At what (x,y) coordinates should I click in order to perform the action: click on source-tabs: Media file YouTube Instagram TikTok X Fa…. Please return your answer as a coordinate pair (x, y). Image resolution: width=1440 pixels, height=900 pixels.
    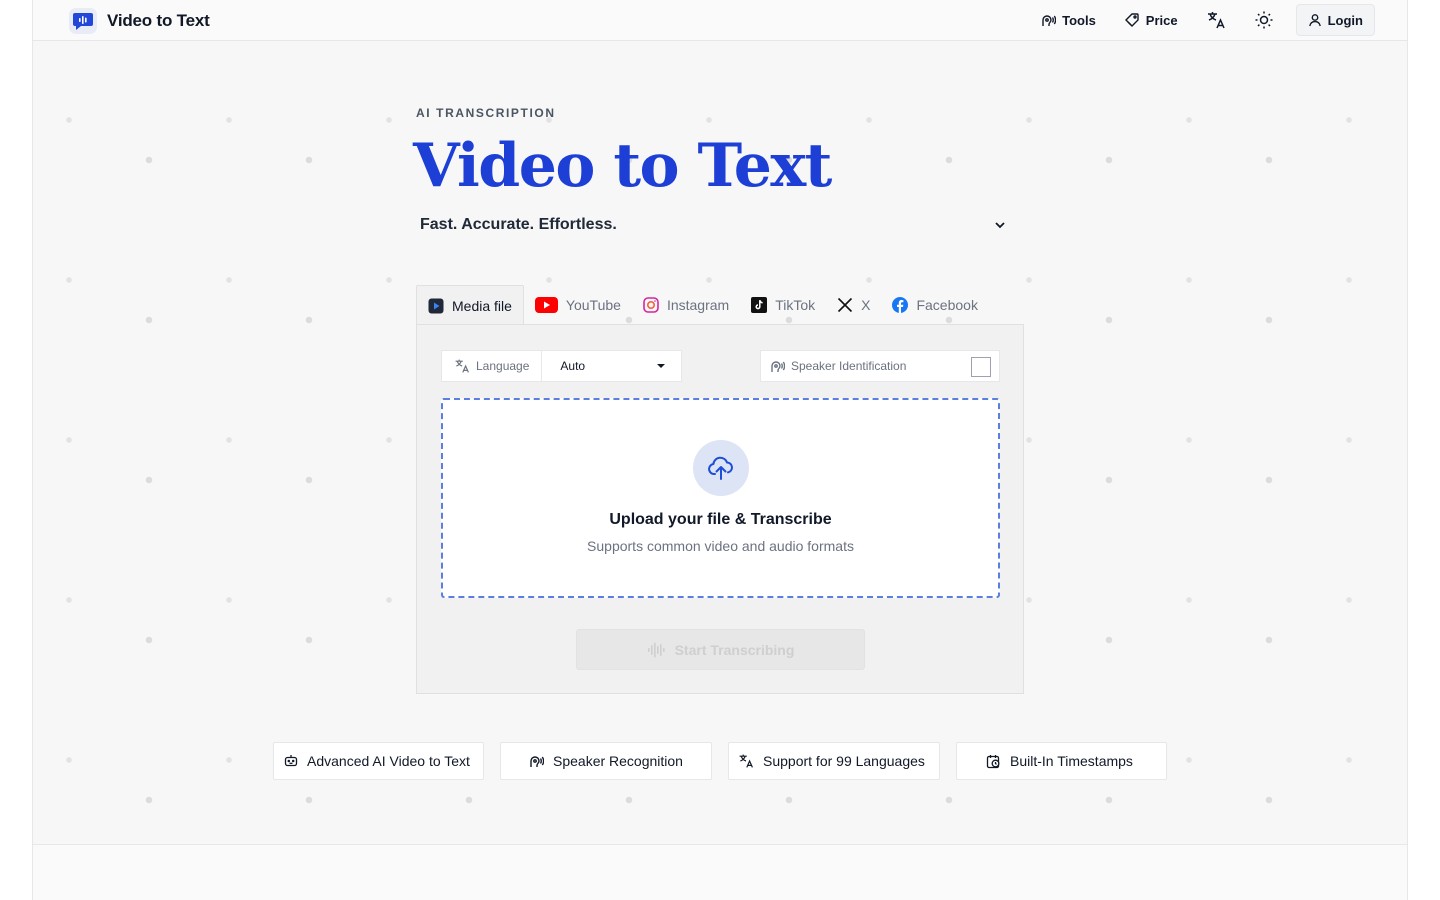
    Looking at the image, I should click on (702, 305).